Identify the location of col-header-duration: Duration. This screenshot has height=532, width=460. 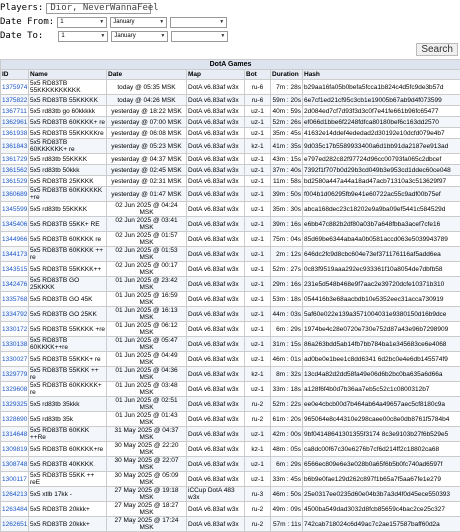
(287, 75).